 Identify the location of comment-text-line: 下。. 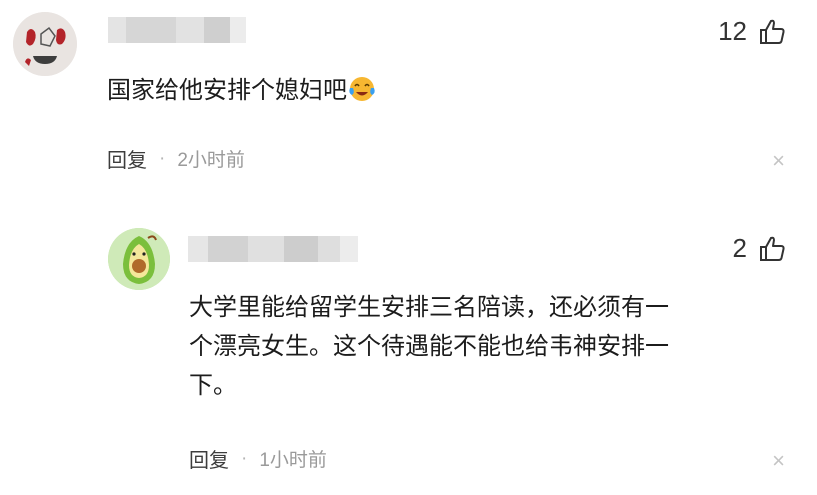
(213, 385).